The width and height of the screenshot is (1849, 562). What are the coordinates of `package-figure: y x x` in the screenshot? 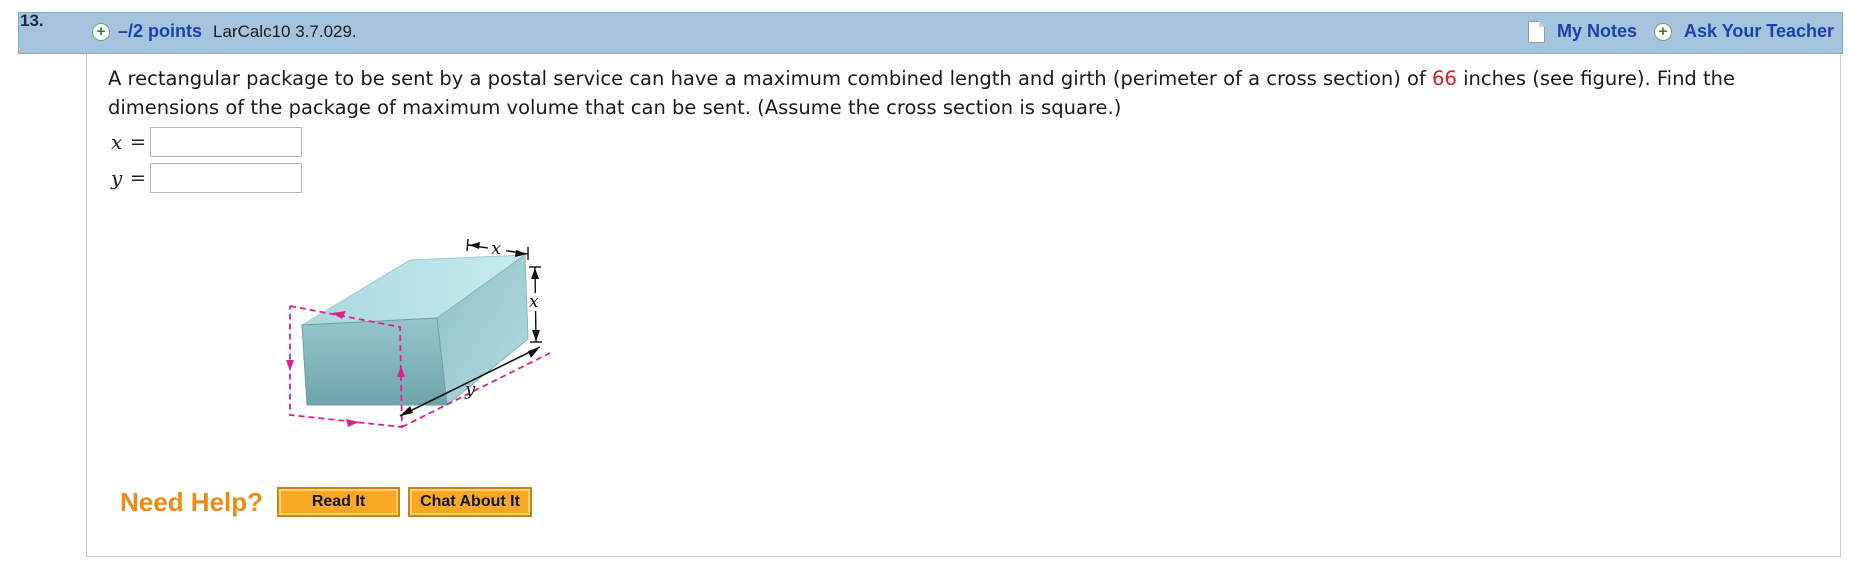 It's located at (418, 333).